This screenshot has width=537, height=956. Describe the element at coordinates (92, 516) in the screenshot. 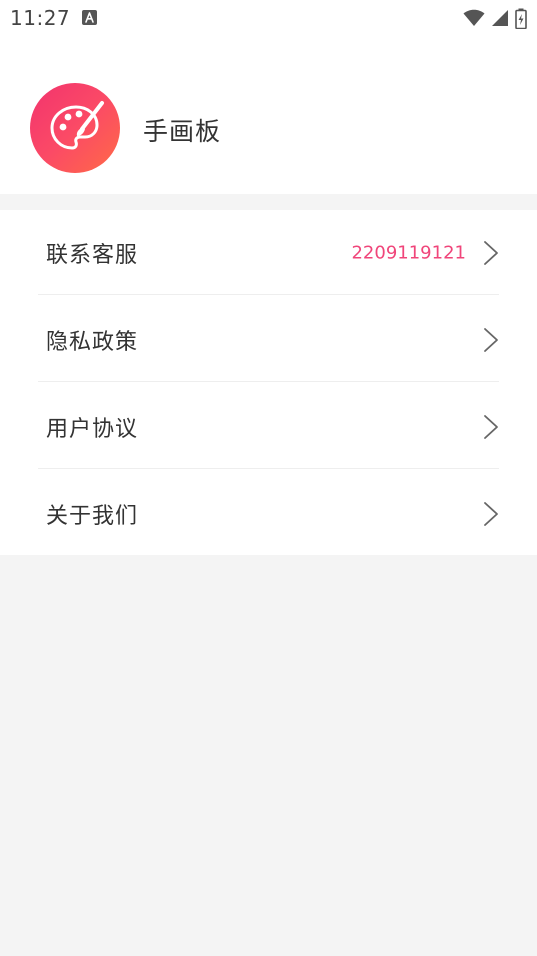

I see `menu-item-label: 关于我们` at that location.